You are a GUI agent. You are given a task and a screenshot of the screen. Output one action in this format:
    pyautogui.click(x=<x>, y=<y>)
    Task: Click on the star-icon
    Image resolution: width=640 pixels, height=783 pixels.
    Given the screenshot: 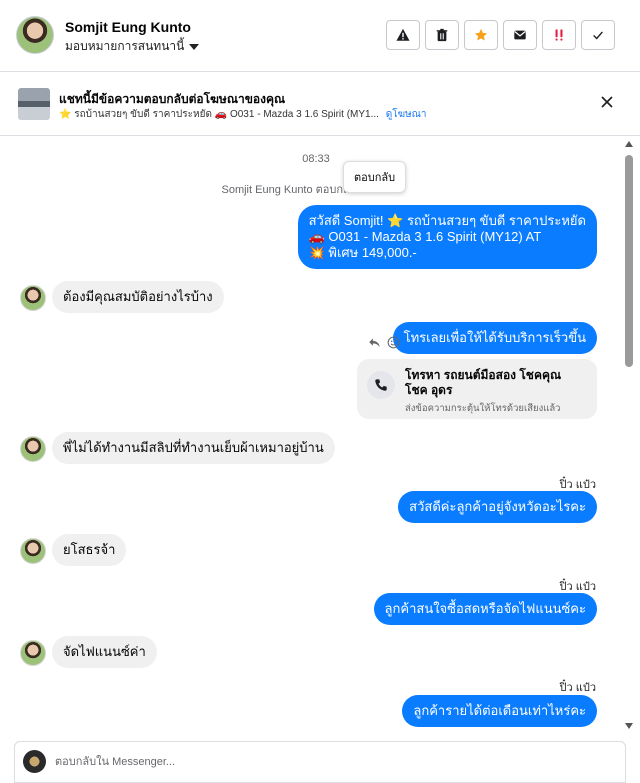 What is the action you would take?
    pyautogui.click(x=481, y=34)
    